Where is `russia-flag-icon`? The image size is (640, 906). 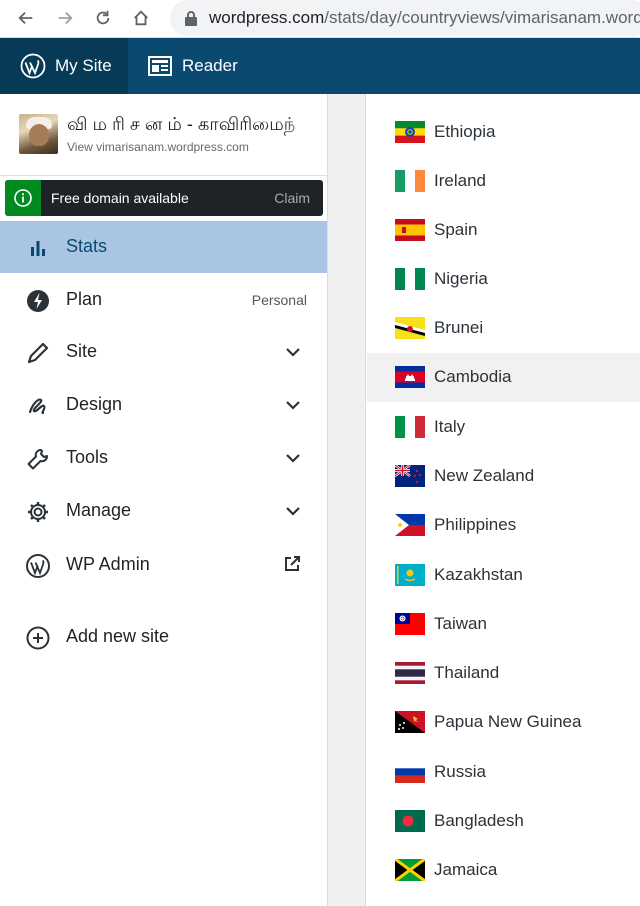 russia-flag-icon is located at coordinates (410, 772).